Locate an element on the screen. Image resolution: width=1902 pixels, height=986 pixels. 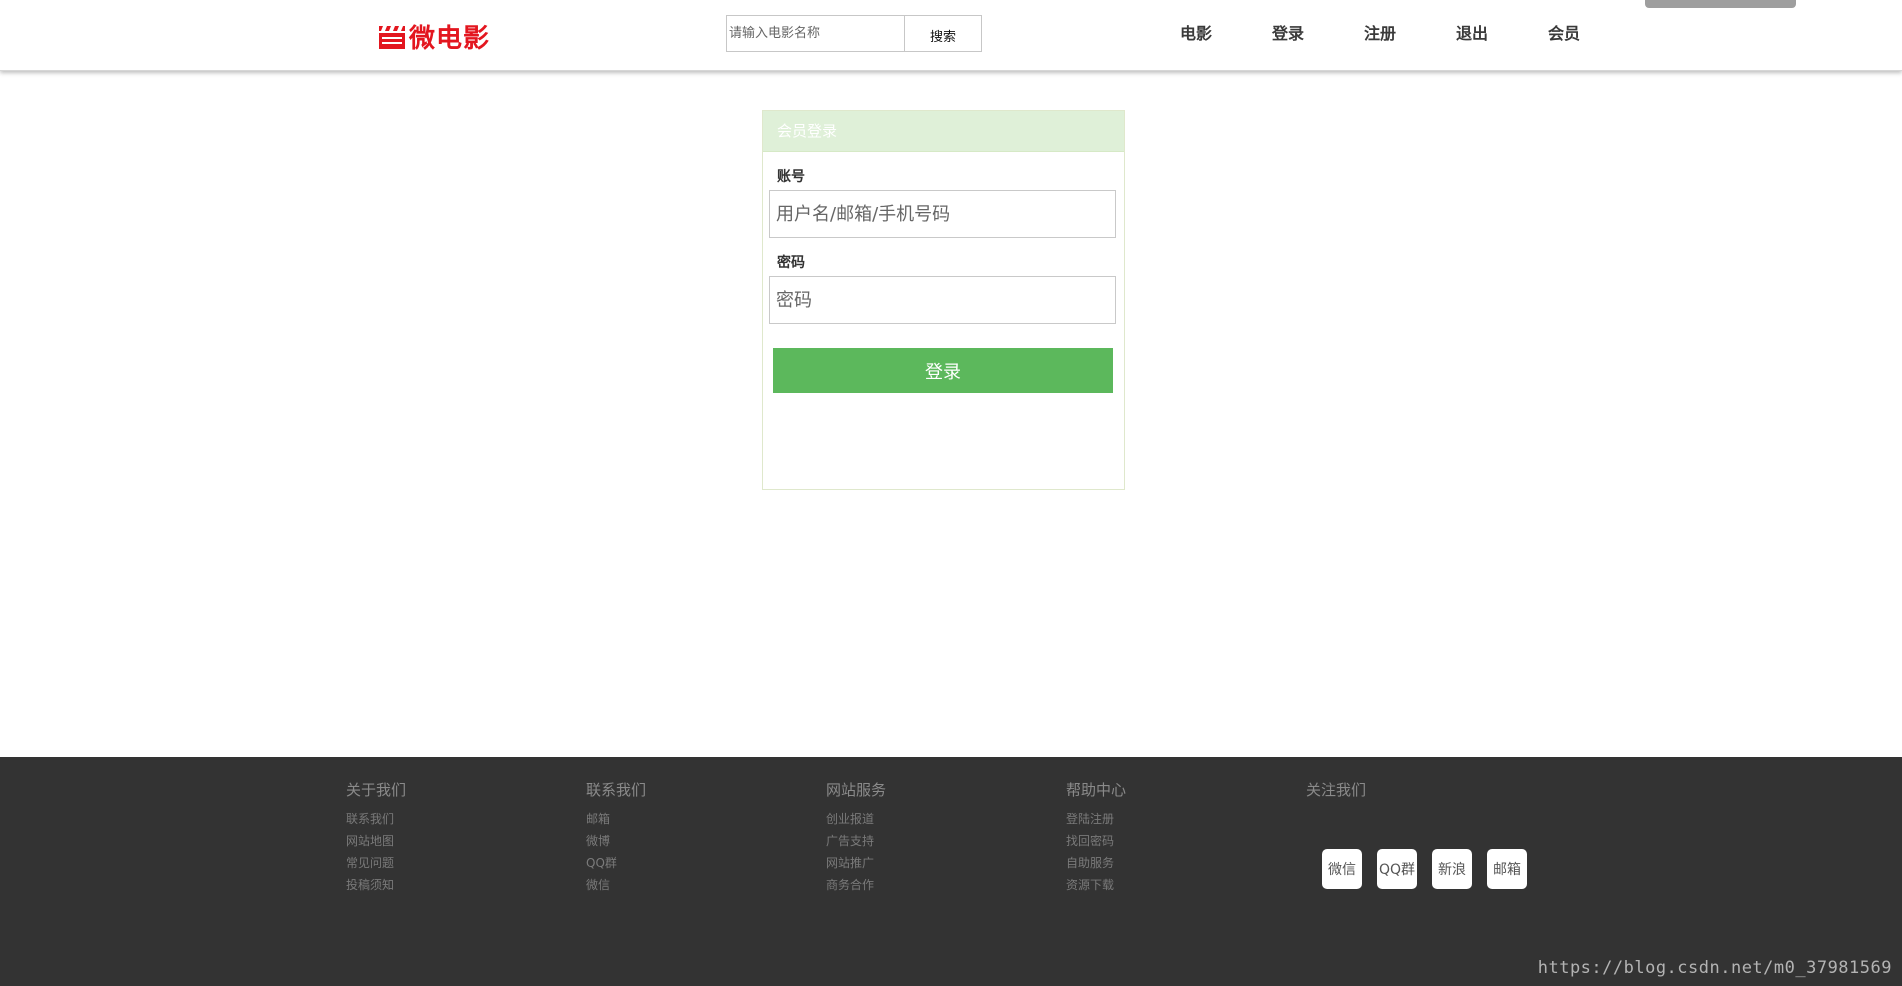
login-button: 登录 is located at coordinates (943, 370).